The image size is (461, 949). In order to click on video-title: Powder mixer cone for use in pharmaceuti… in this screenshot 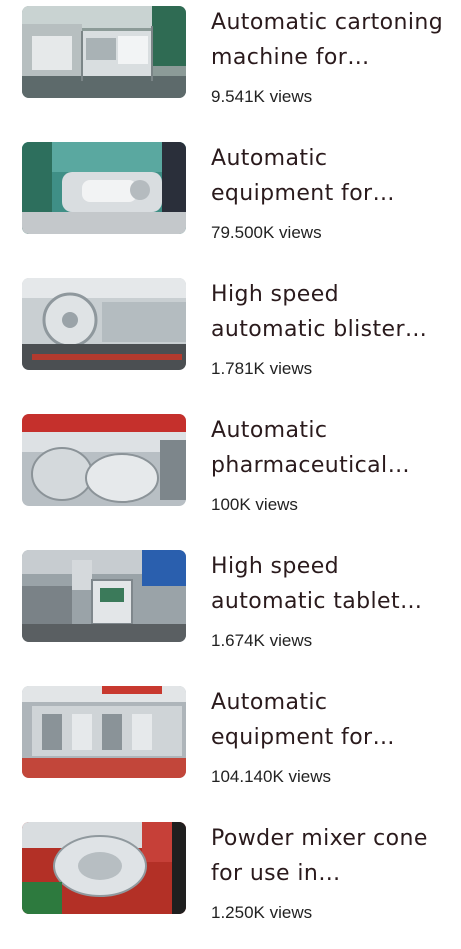, I will do `click(331, 856)`.